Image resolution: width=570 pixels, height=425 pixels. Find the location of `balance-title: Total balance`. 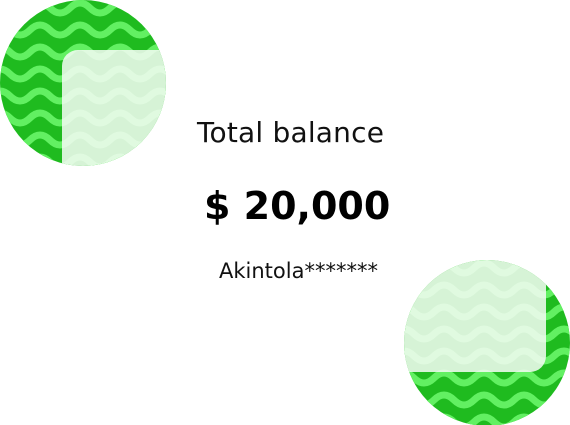

balance-title: Total balance is located at coordinates (291, 132).